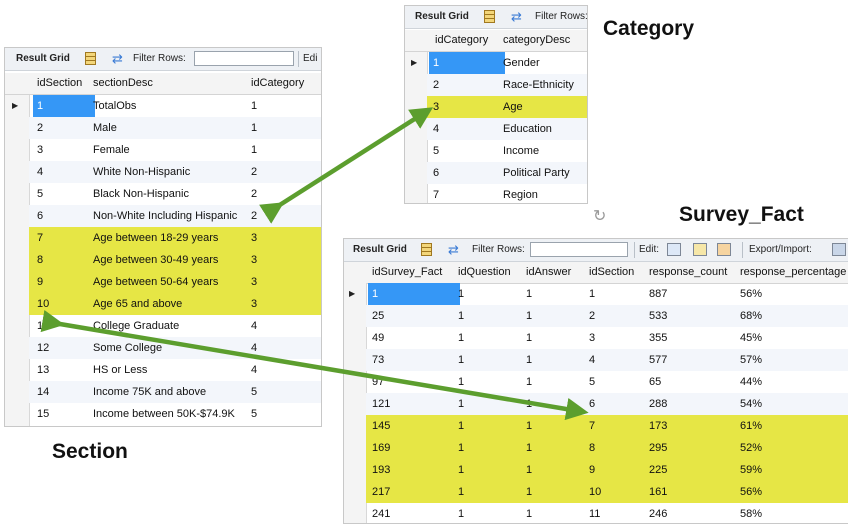 This screenshot has width=848, height=524. I want to click on section-to-survey-fact-arrow, so click(314, 365).